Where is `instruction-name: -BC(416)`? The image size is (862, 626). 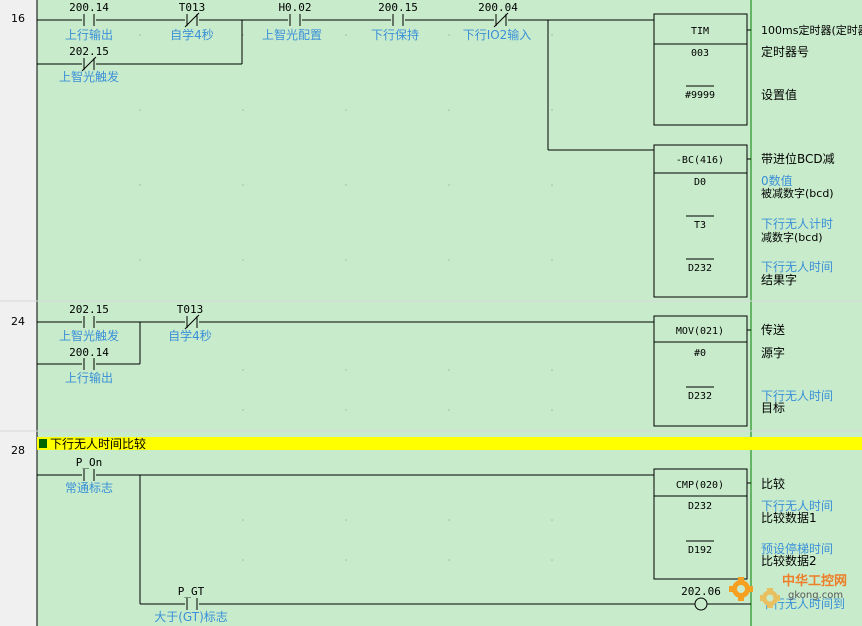
instruction-name: -BC(416) is located at coordinates (700, 160).